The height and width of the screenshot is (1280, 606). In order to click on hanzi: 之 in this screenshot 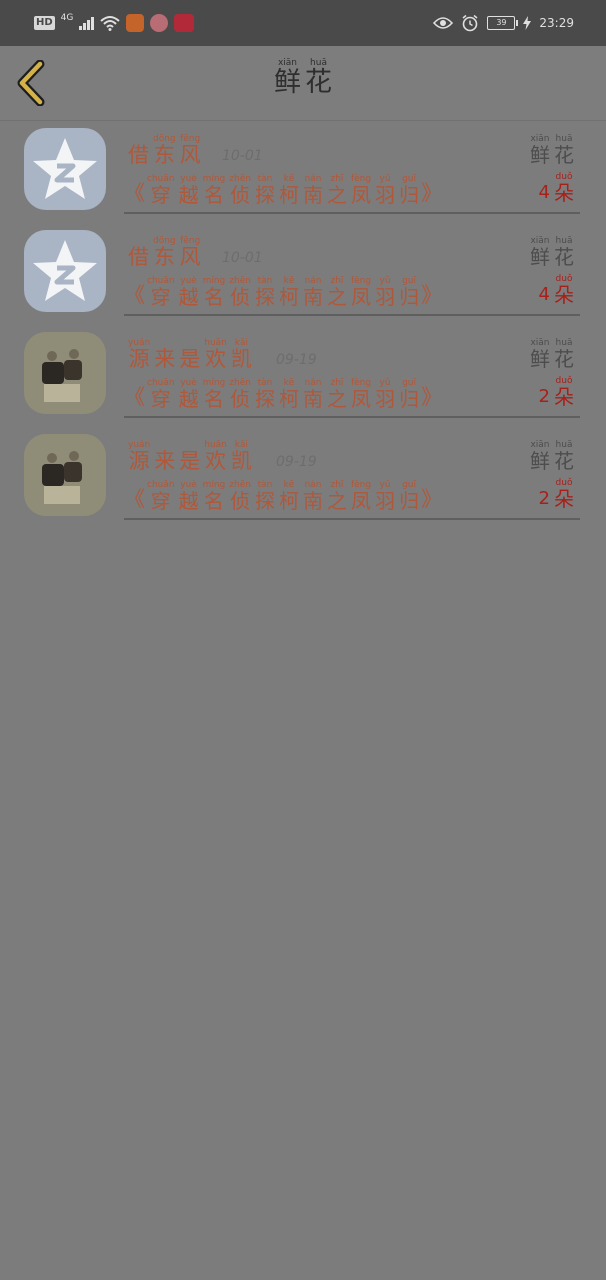, I will do `click(336, 195)`.